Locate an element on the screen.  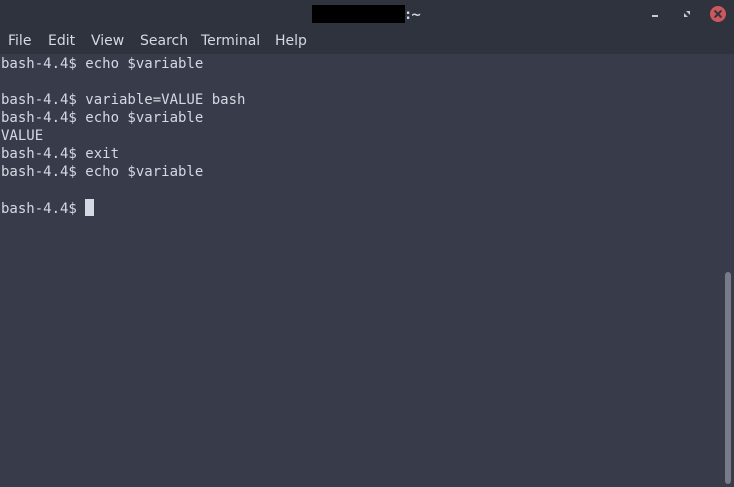
minimize-icon is located at coordinates (655, 16).